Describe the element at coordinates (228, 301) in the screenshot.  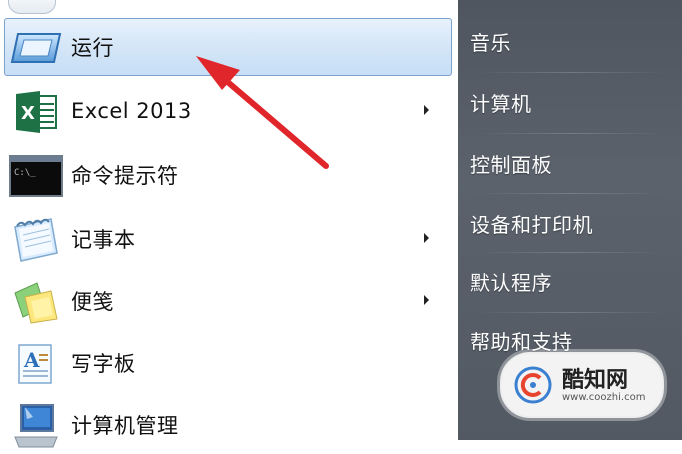
I see `menu-item-sticky-notes: 便笺` at that location.